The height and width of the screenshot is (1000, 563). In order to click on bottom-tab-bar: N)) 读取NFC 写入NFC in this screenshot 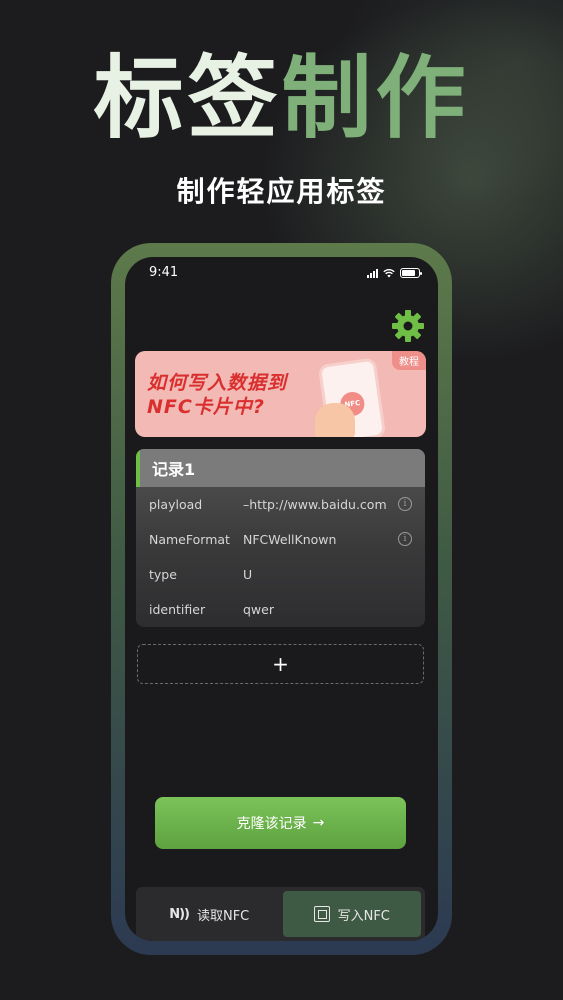, I will do `click(280, 914)`.